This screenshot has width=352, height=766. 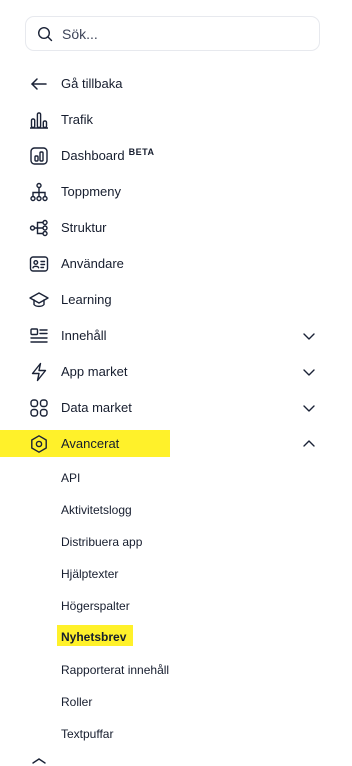 I want to click on back-link: Gå tillbaka, so click(x=176, y=84).